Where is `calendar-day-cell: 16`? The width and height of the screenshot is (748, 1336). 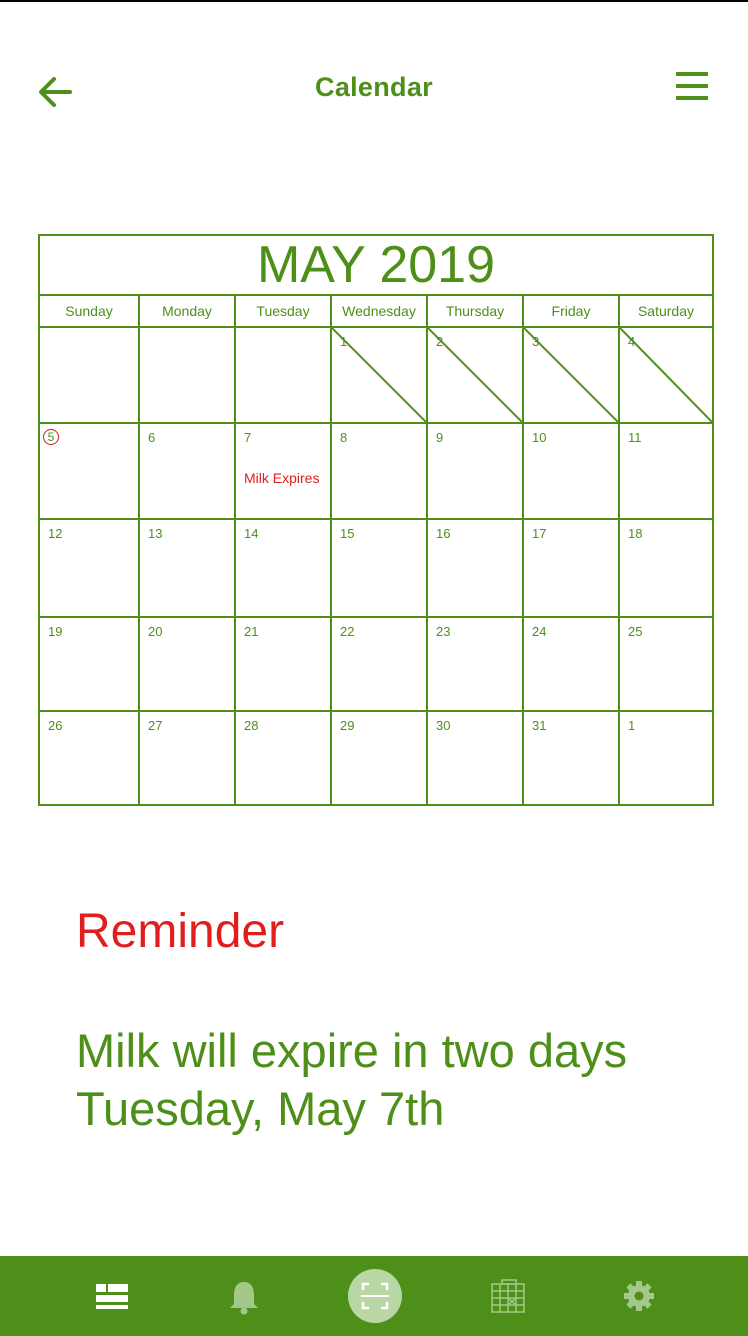 calendar-day-cell: 16 is located at coordinates (476, 569).